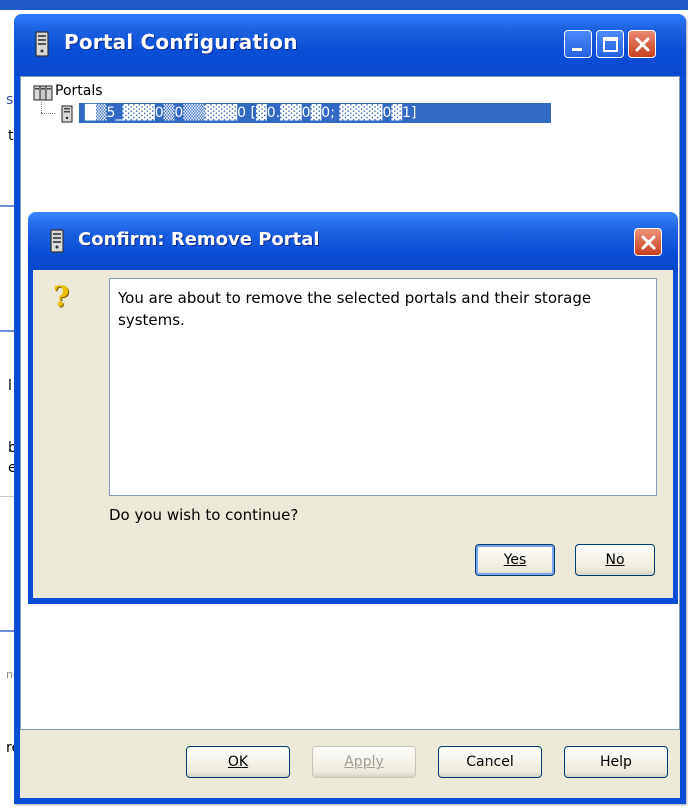 The image size is (688, 808). Describe the element at coordinates (204, 515) in the screenshot. I see `dialog-prompt: Do you wish to continue?` at that location.